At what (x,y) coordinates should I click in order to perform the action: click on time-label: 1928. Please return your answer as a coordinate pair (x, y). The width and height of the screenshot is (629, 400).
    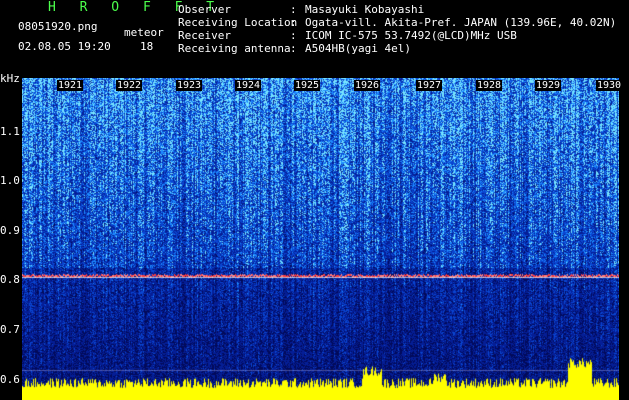
    Looking at the image, I should click on (489, 85).